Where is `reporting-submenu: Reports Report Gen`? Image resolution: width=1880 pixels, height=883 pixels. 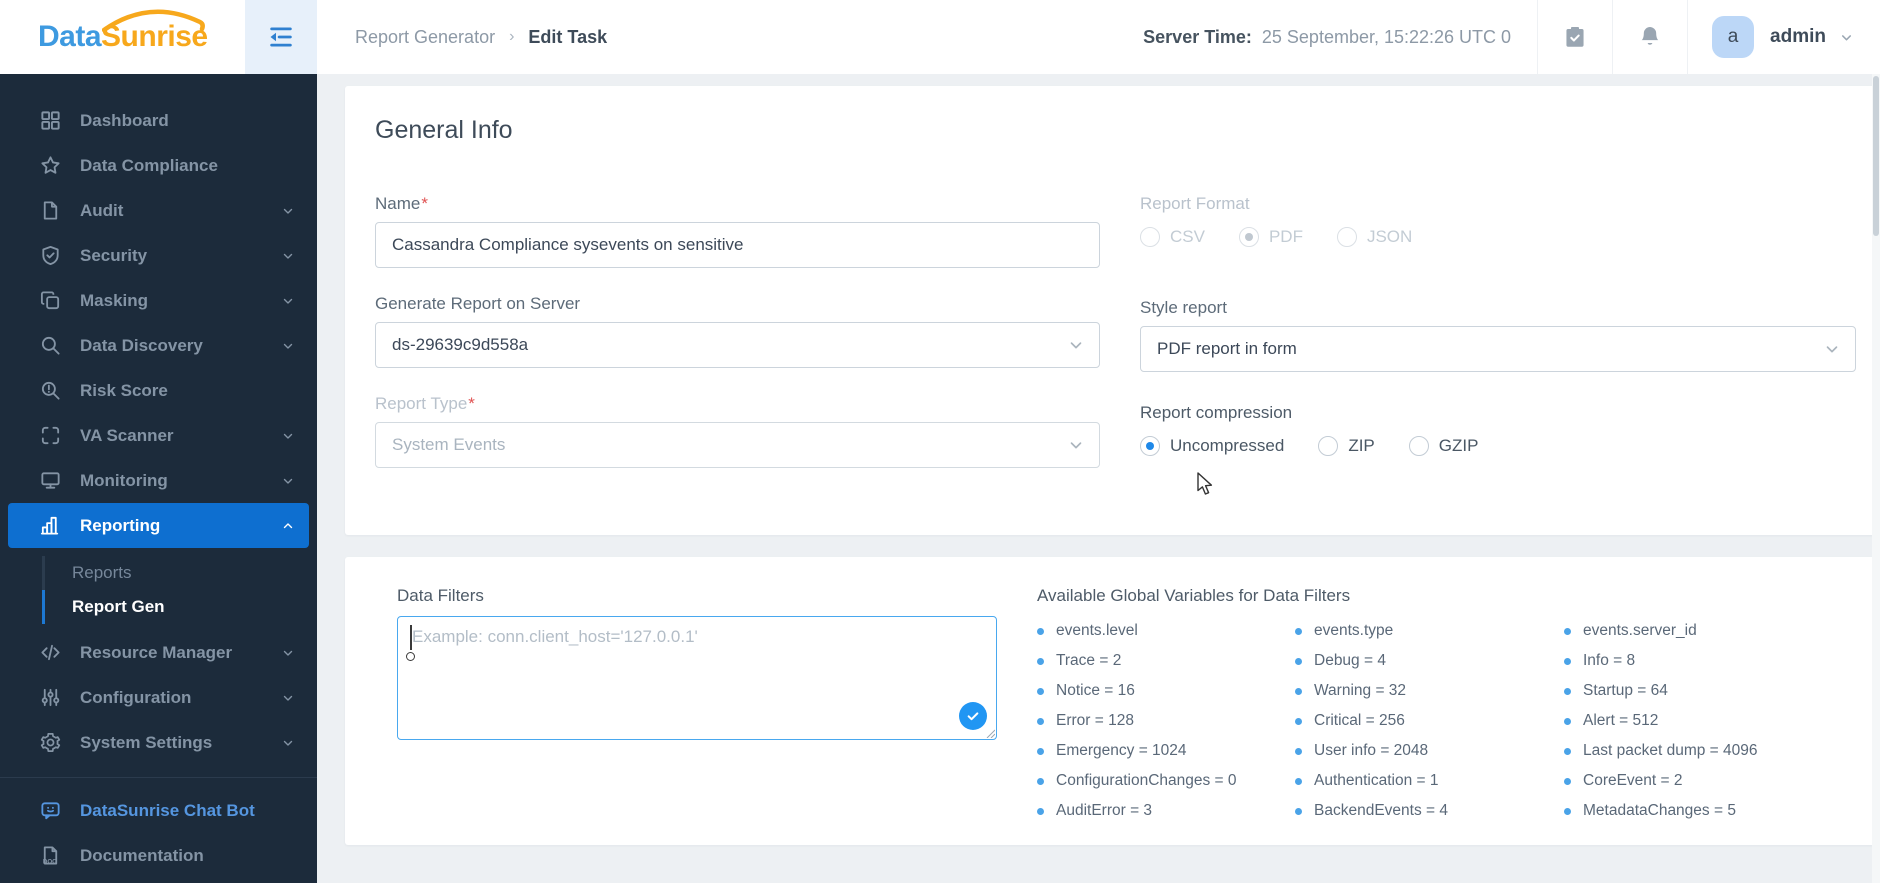
reporting-submenu: Reports Report Gen is located at coordinates (158, 590).